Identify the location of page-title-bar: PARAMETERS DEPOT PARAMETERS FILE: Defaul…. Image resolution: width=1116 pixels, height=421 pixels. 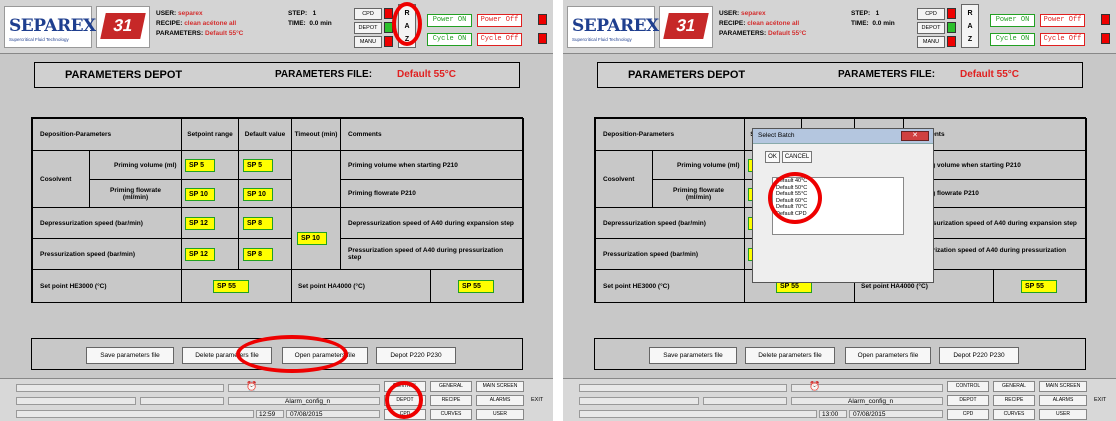
(277, 75).